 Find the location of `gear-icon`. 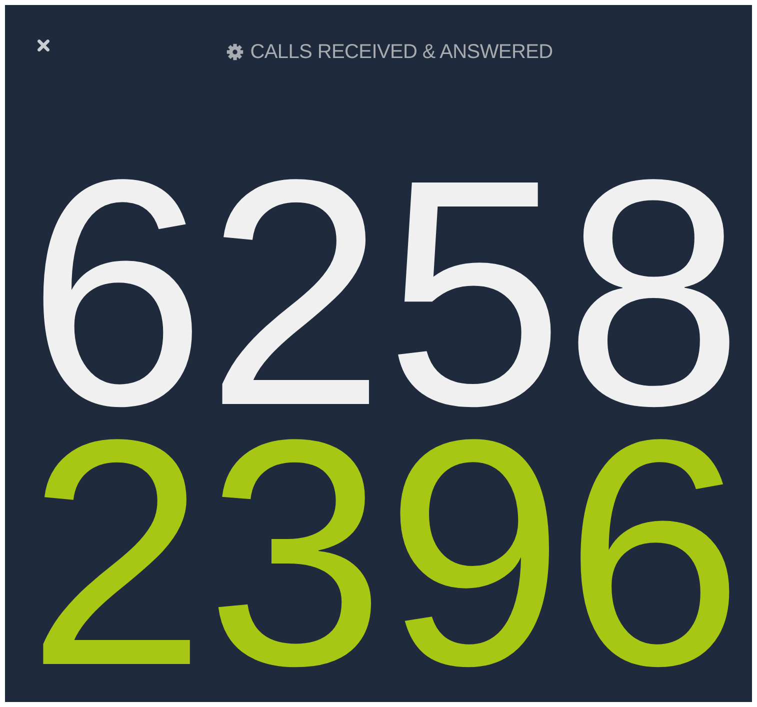

gear-icon is located at coordinates (235, 52).